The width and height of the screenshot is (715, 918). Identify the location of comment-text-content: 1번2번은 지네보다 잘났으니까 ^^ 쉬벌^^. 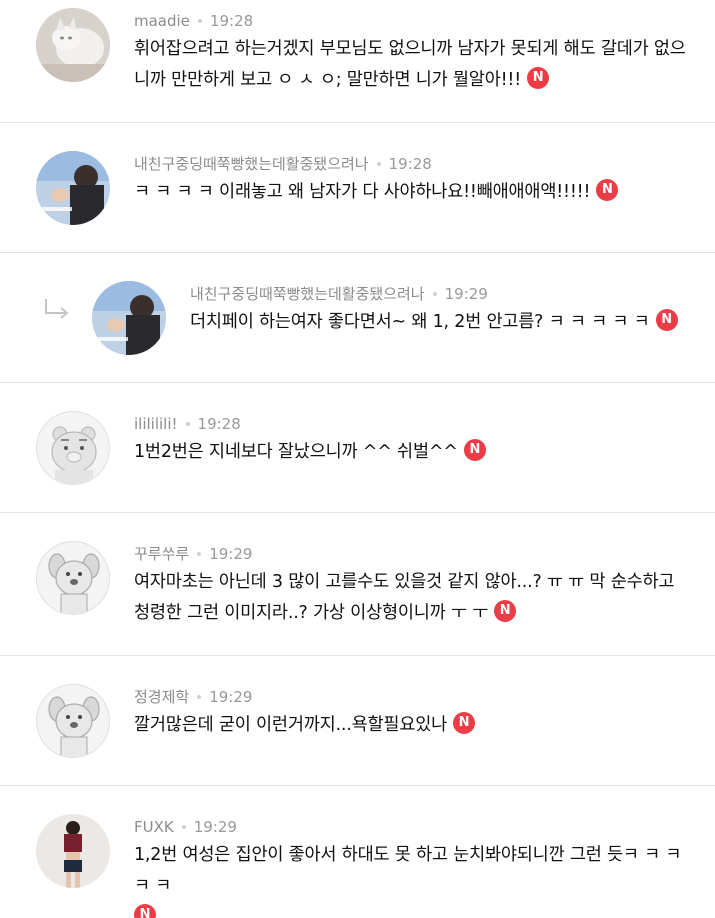
(296, 452).